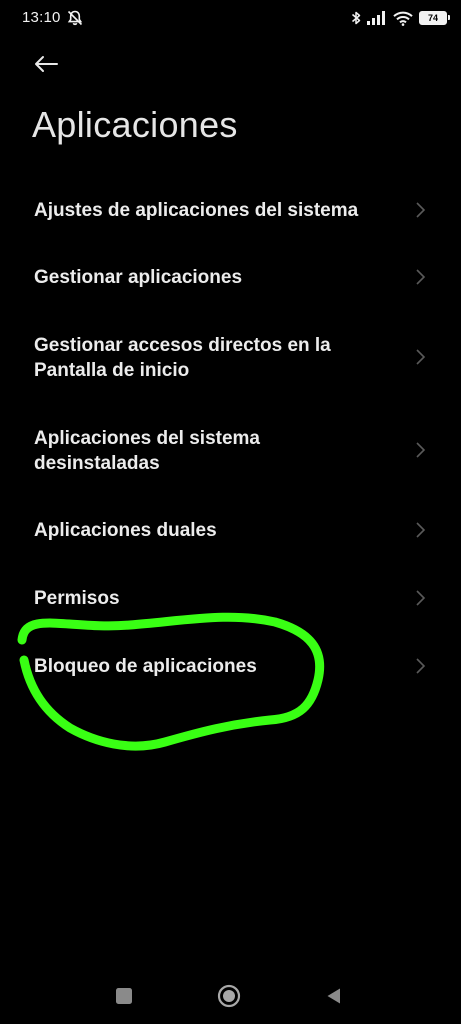 Image resolution: width=461 pixels, height=1024 pixels. I want to click on list-item-ajustes-sistema: Ajustes de aplicaciones del sistema, so click(230, 210).